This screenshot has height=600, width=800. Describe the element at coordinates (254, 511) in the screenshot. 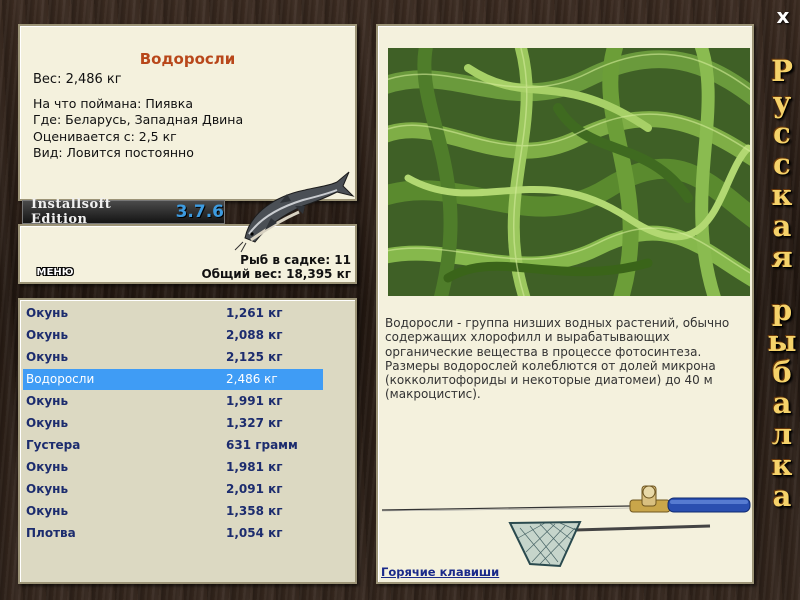

I see `fish-weight: 1,358 кг` at that location.